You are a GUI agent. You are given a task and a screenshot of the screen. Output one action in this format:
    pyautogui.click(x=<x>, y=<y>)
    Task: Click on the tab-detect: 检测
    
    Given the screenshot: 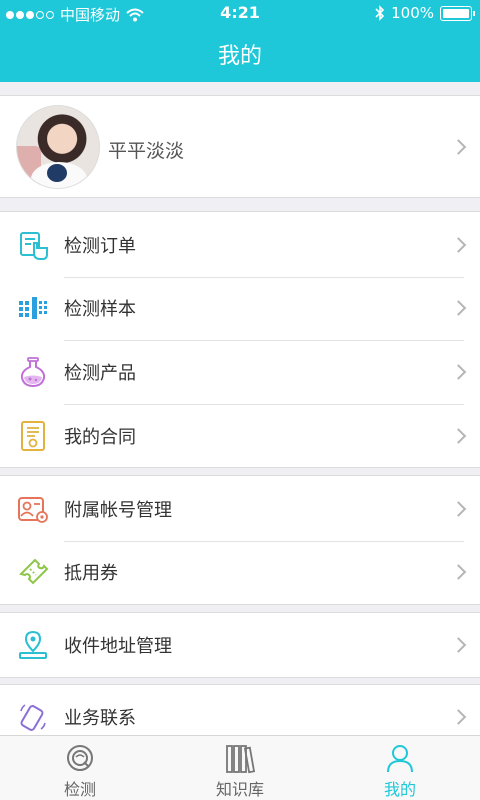 What is the action you would take?
    pyautogui.click(x=80, y=768)
    